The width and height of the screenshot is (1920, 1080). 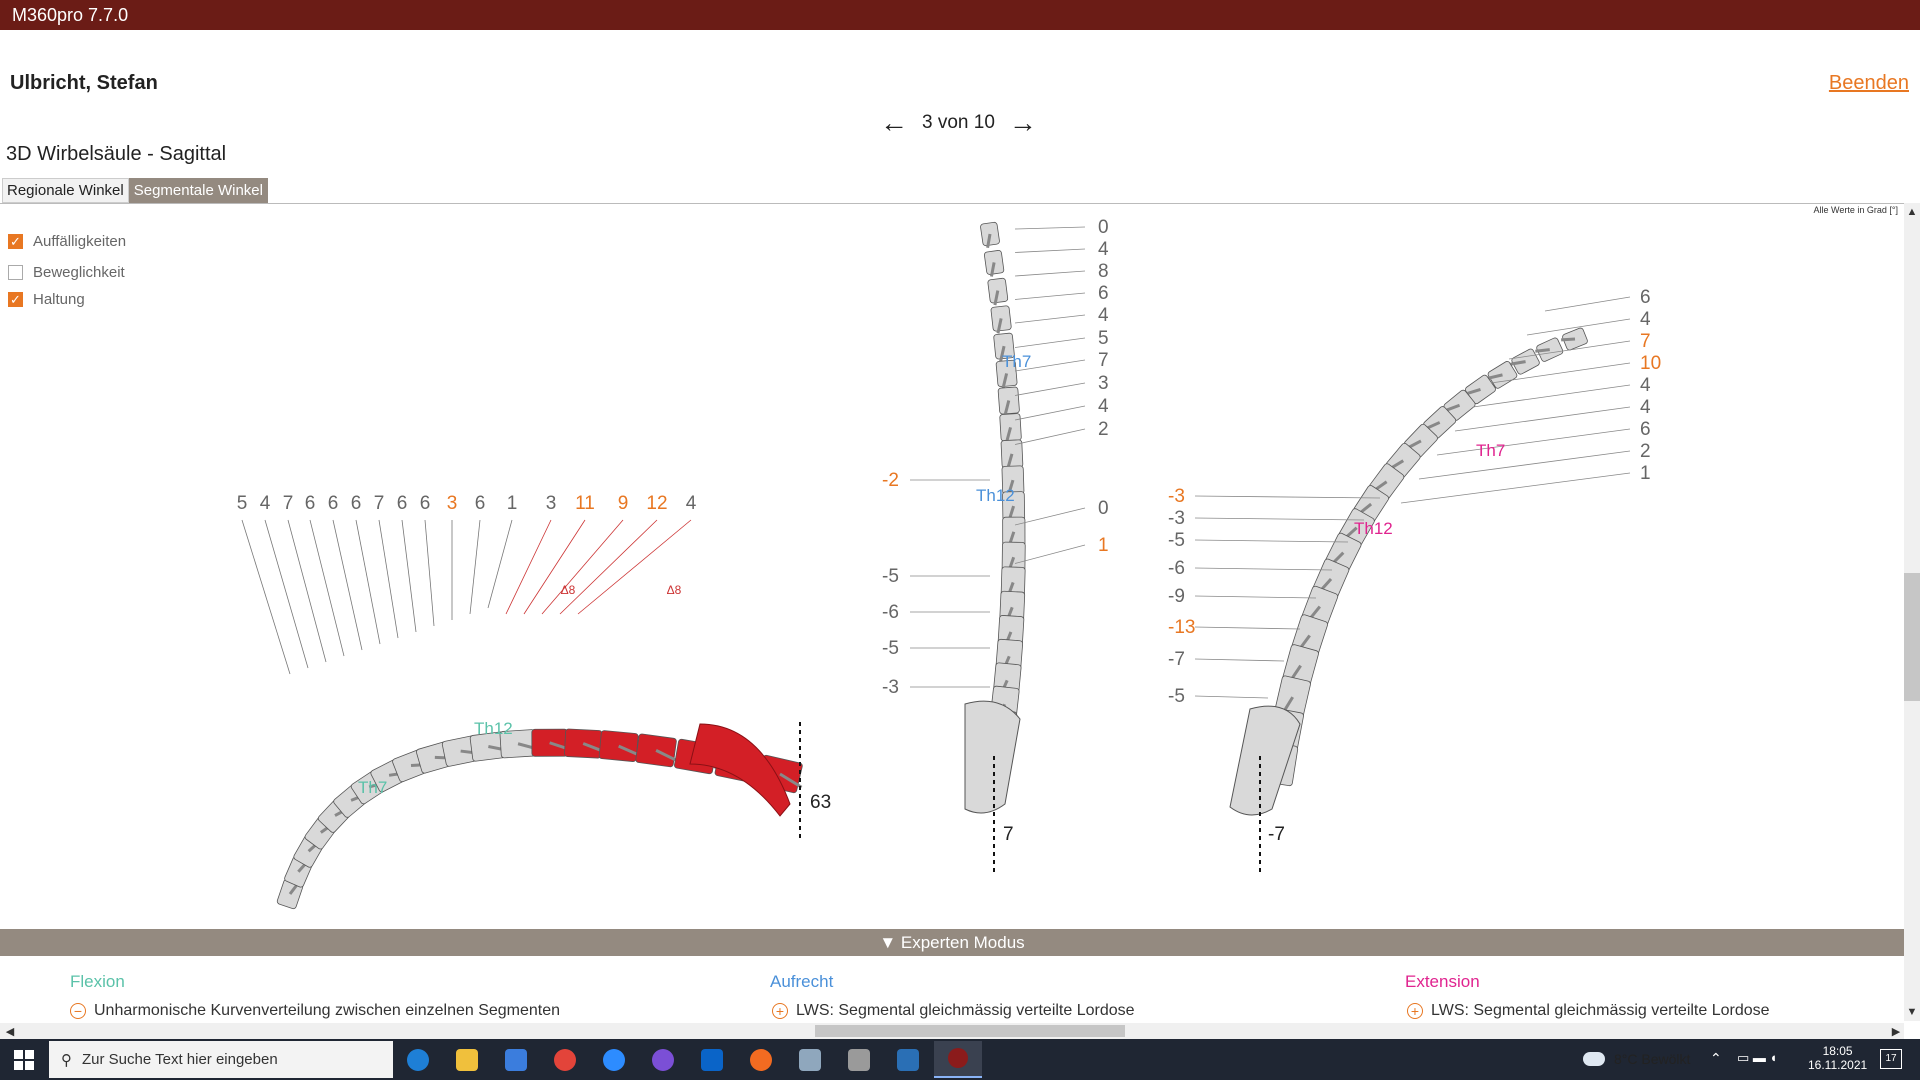 What do you see at coordinates (516, 1060) in the screenshot?
I see `files-app-icon` at bounding box center [516, 1060].